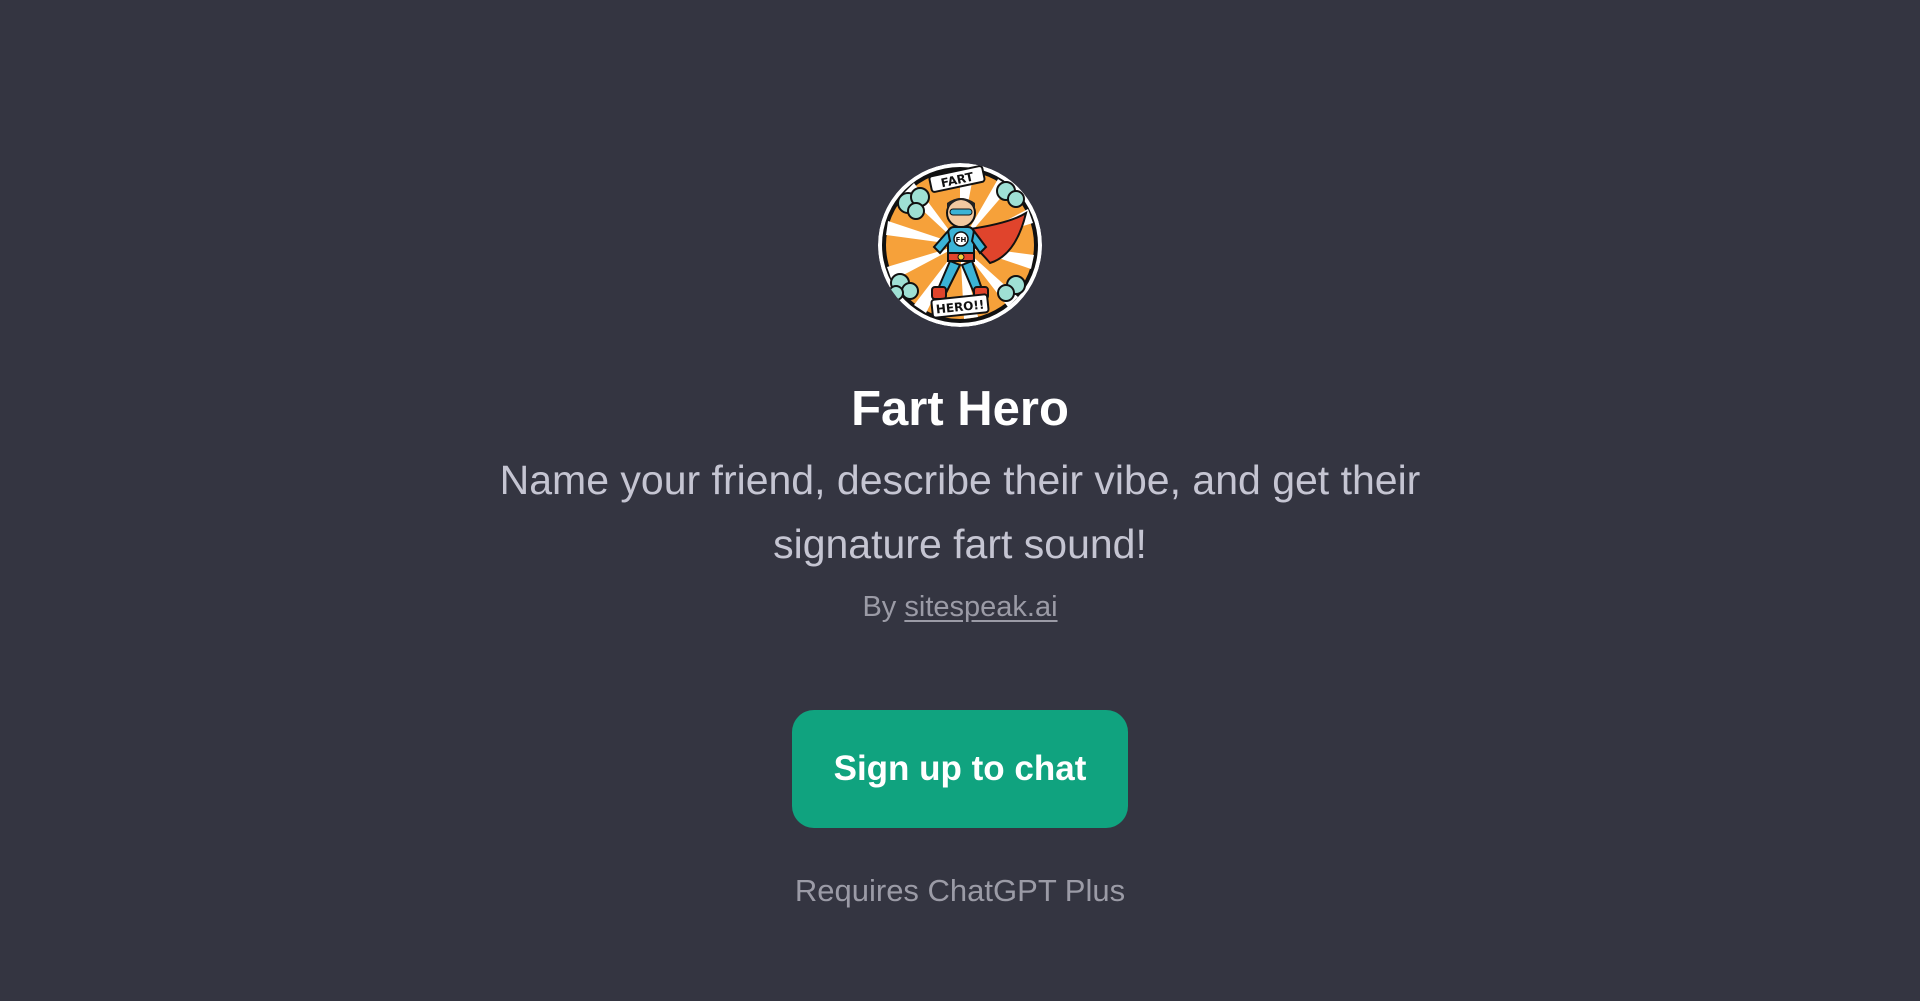 The image size is (1920, 1001). What do you see at coordinates (960, 890) in the screenshot?
I see `requirement-note: Requires ChatGPT Plus` at bounding box center [960, 890].